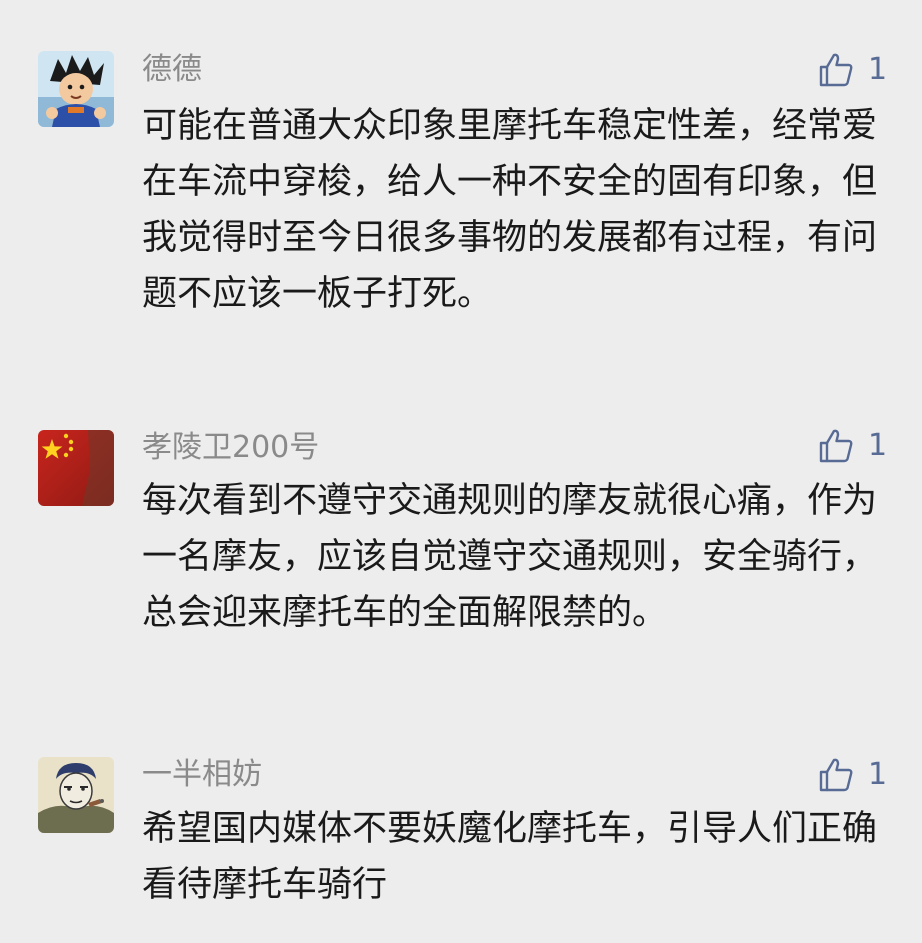  I want to click on cartoon-boy-avatar-icon, so click(76, 89).